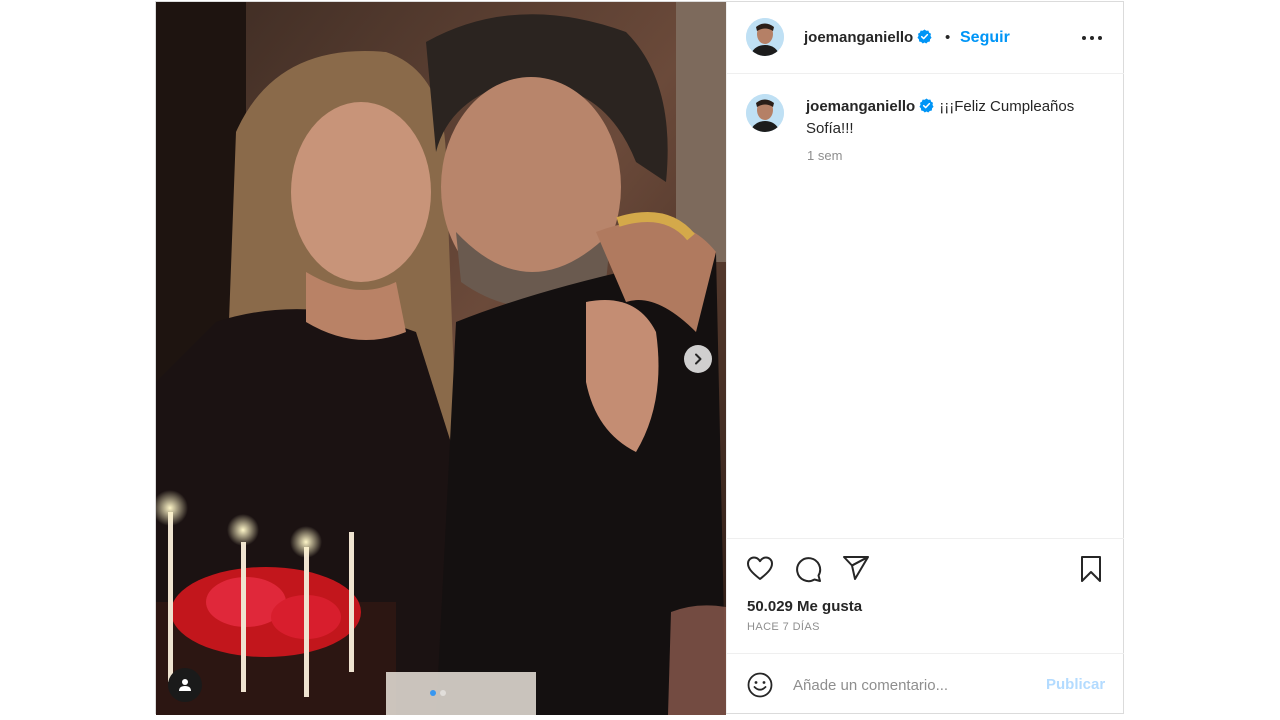  I want to click on add-comment-bar: Publicar, so click(925, 684).